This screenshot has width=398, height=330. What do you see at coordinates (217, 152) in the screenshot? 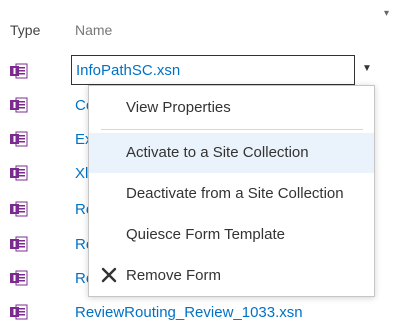
I see `menu-item-label: Activate to a Site Collection` at bounding box center [217, 152].